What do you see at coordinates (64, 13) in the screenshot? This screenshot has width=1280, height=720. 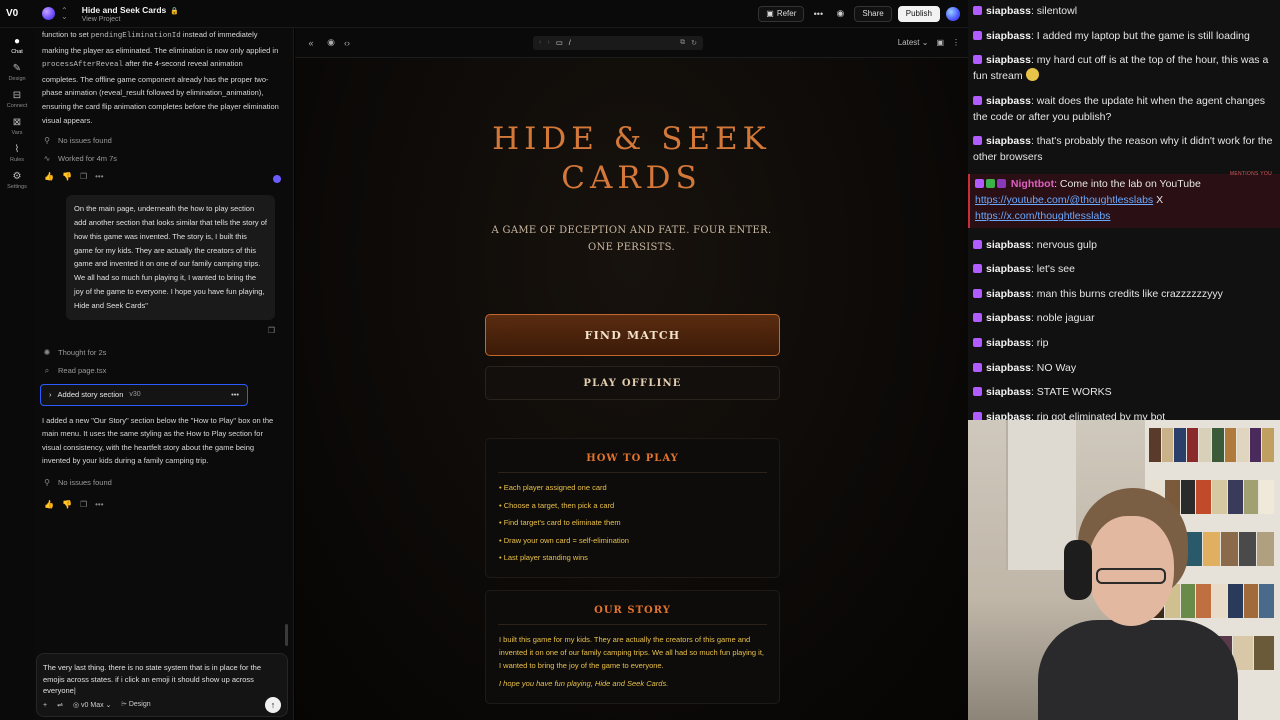 I see `project-switcher-icon: ⌃ ⌄` at bounding box center [64, 13].